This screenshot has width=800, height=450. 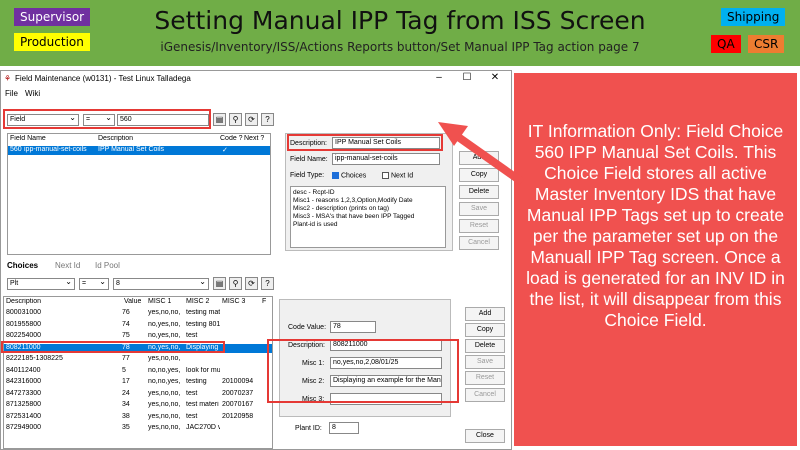 I want to click on code-value-label: Code Value:, so click(x=307, y=327).